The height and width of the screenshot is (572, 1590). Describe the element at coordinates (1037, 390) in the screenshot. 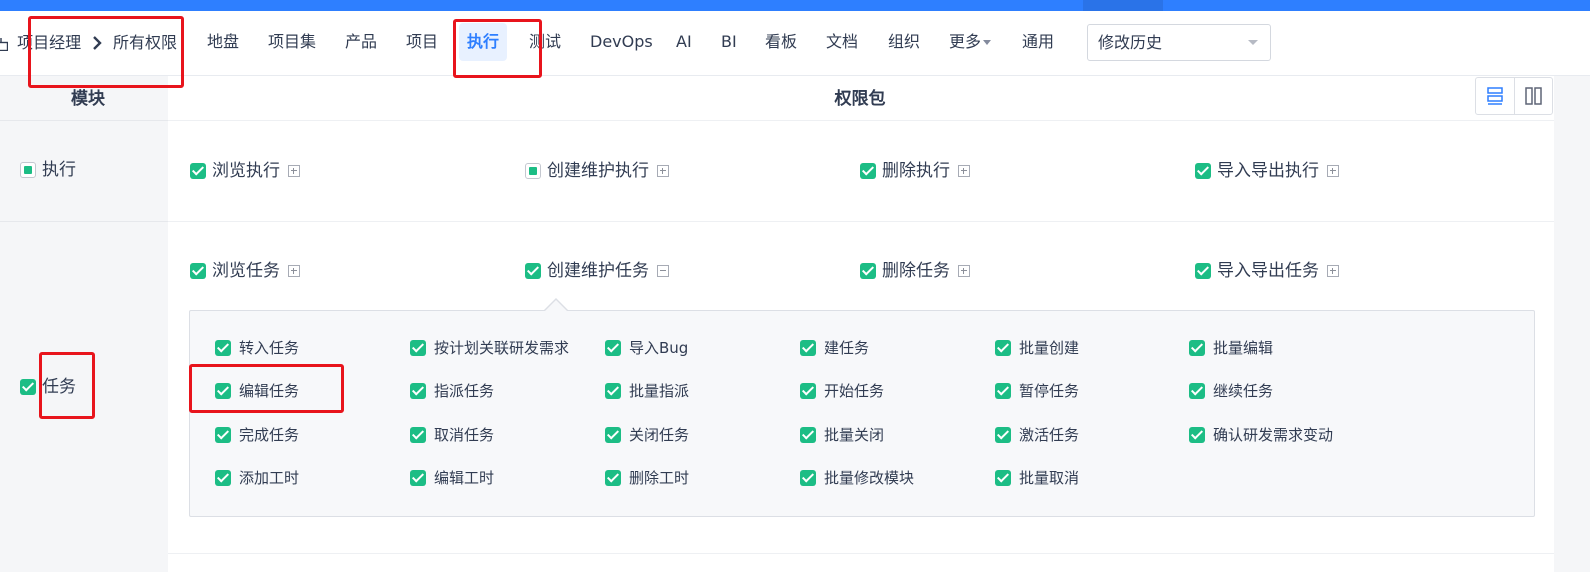

I see `privilege-item: 暂停任务` at that location.